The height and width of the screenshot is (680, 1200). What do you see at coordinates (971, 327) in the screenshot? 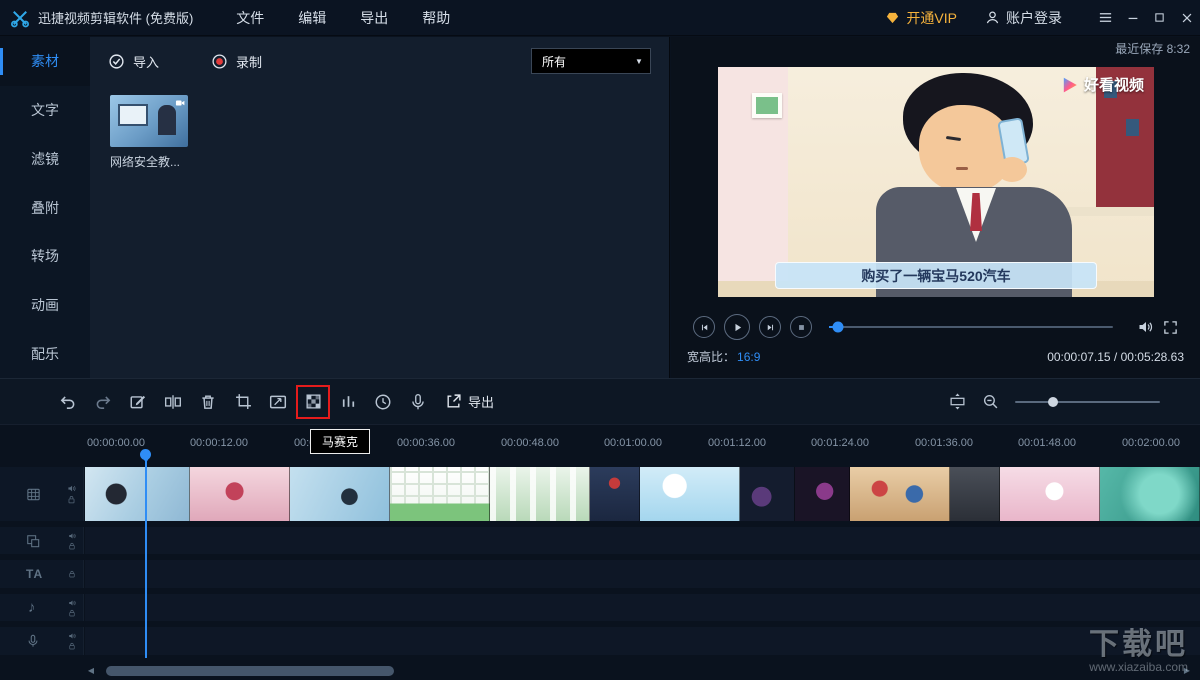
I see `playback-progress-slider` at bounding box center [971, 327].